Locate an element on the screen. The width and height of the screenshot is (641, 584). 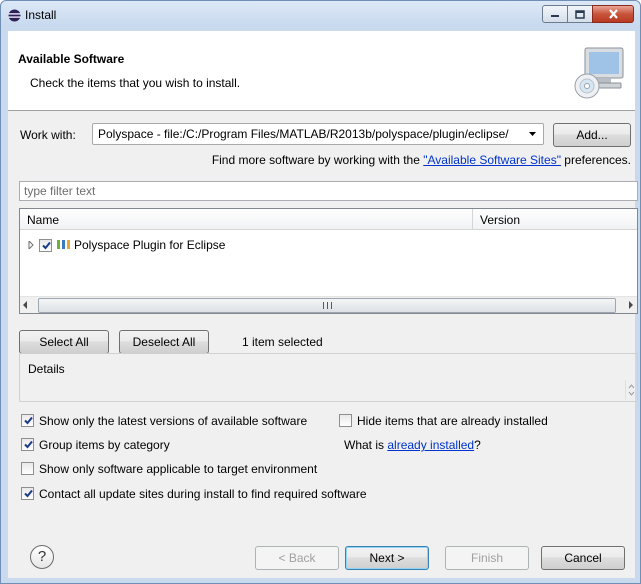
maximize-icon is located at coordinates (580, 14).